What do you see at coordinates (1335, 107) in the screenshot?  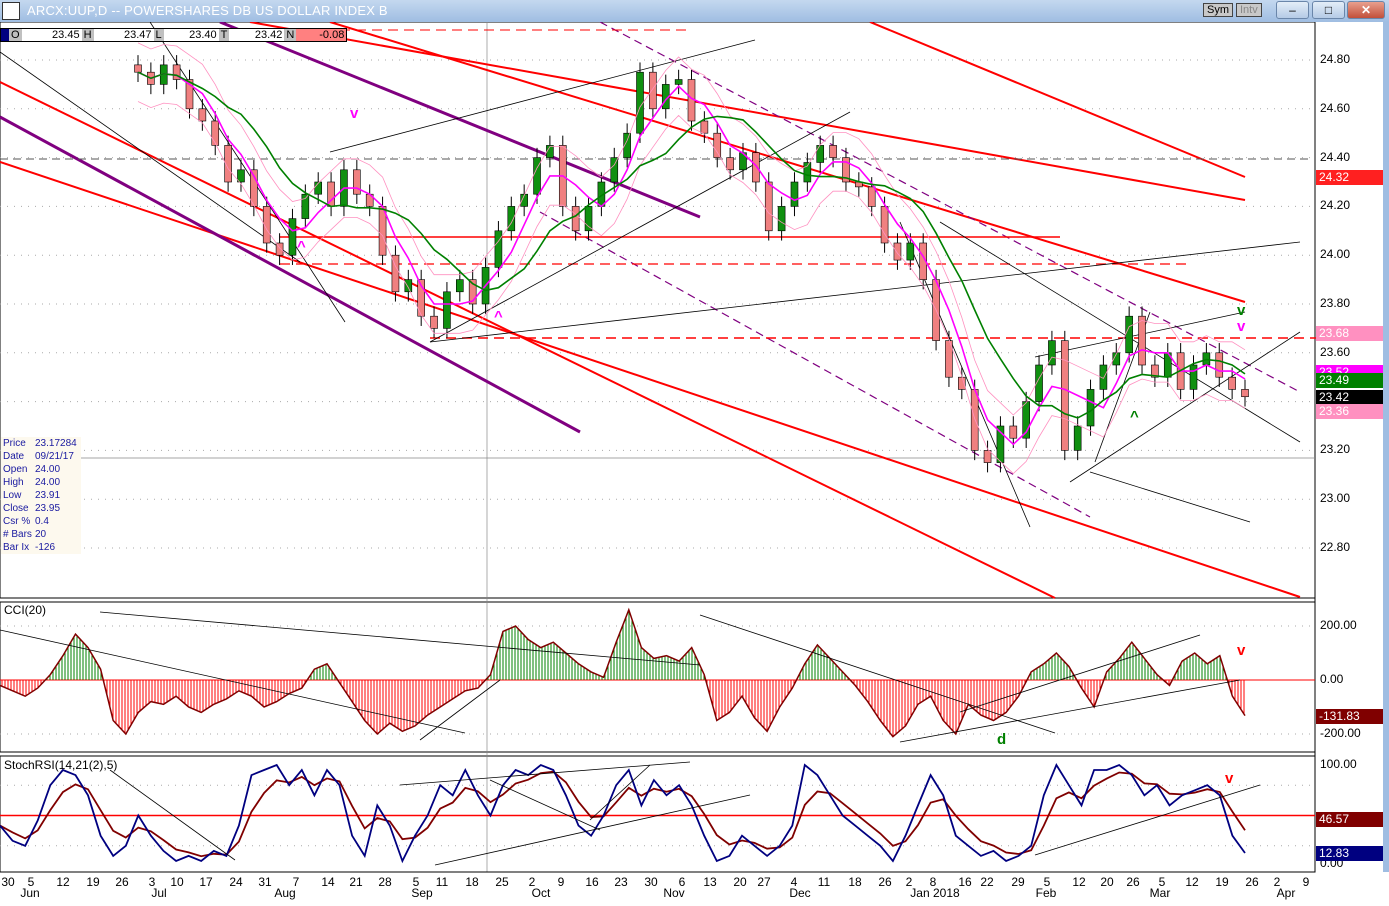 I see `price-axis-label: 24.60` at bounding box center [1335, 107].